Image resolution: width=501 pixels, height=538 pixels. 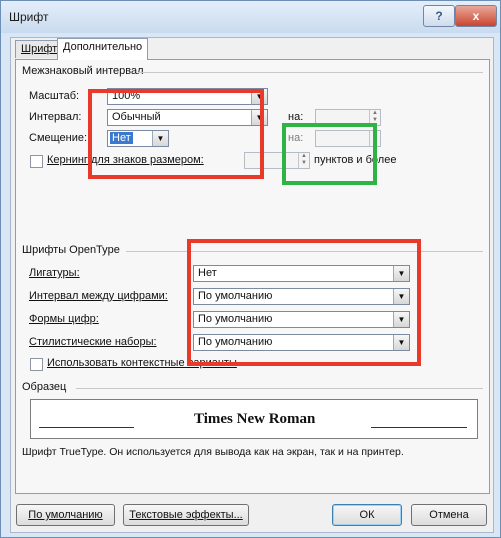 I want to click on green-highlight-by-fields, so click(x=329, y=154).